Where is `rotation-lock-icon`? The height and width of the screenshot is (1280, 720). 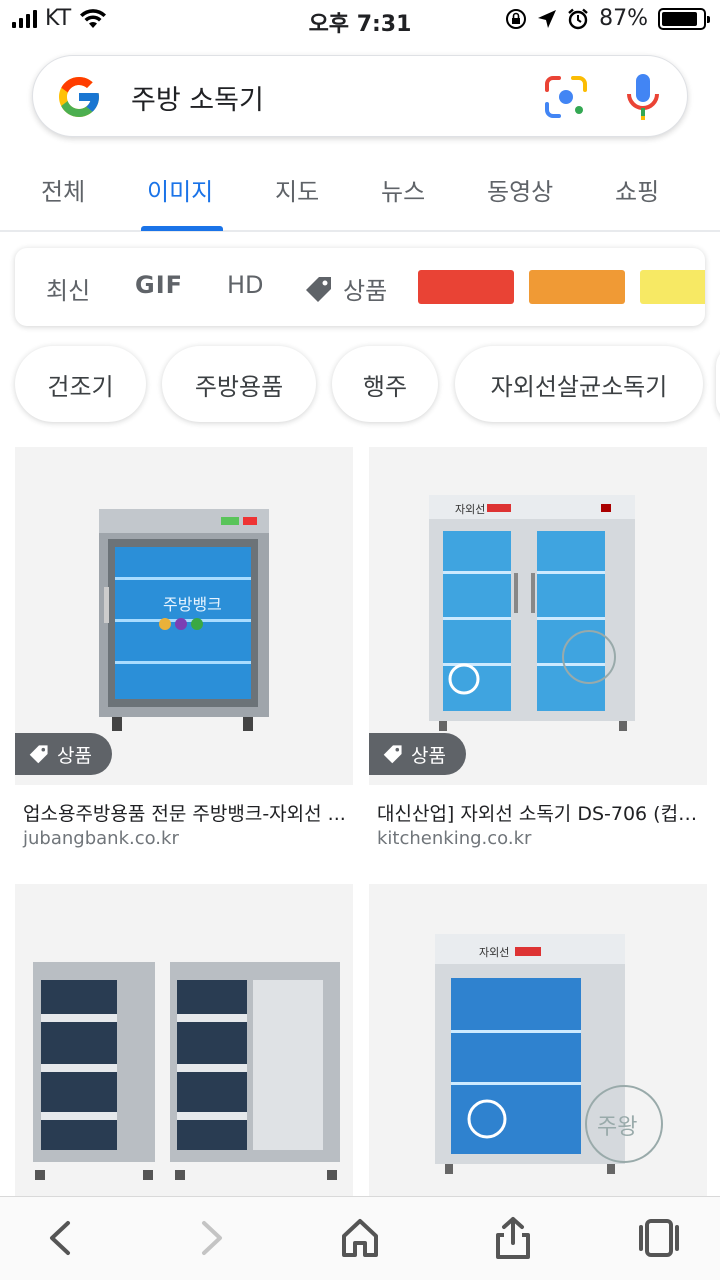 rotation-lock-icon is located at coordinates (516, 18).